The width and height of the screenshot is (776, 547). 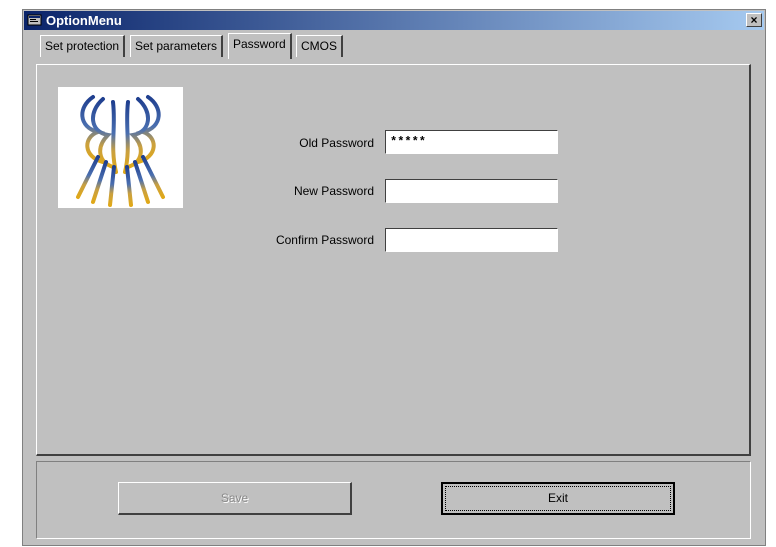 What do you see at coordinates (754, 20) in the screenshot?
I see `close-button: ×` at bounding box center [754, 20].